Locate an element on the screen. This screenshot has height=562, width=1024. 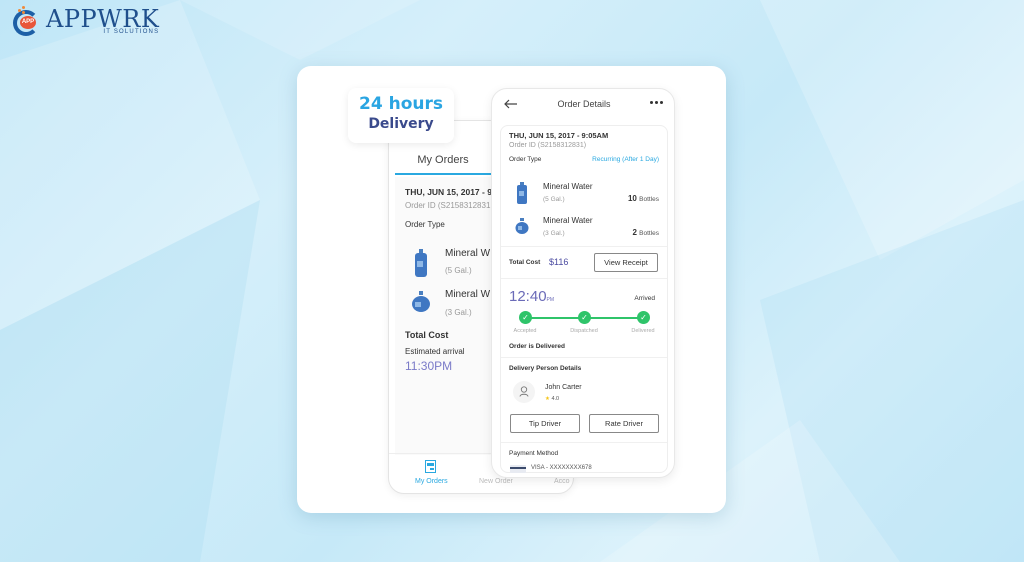
arrival-time: 12:40PM is located at coordinates (531, 296).